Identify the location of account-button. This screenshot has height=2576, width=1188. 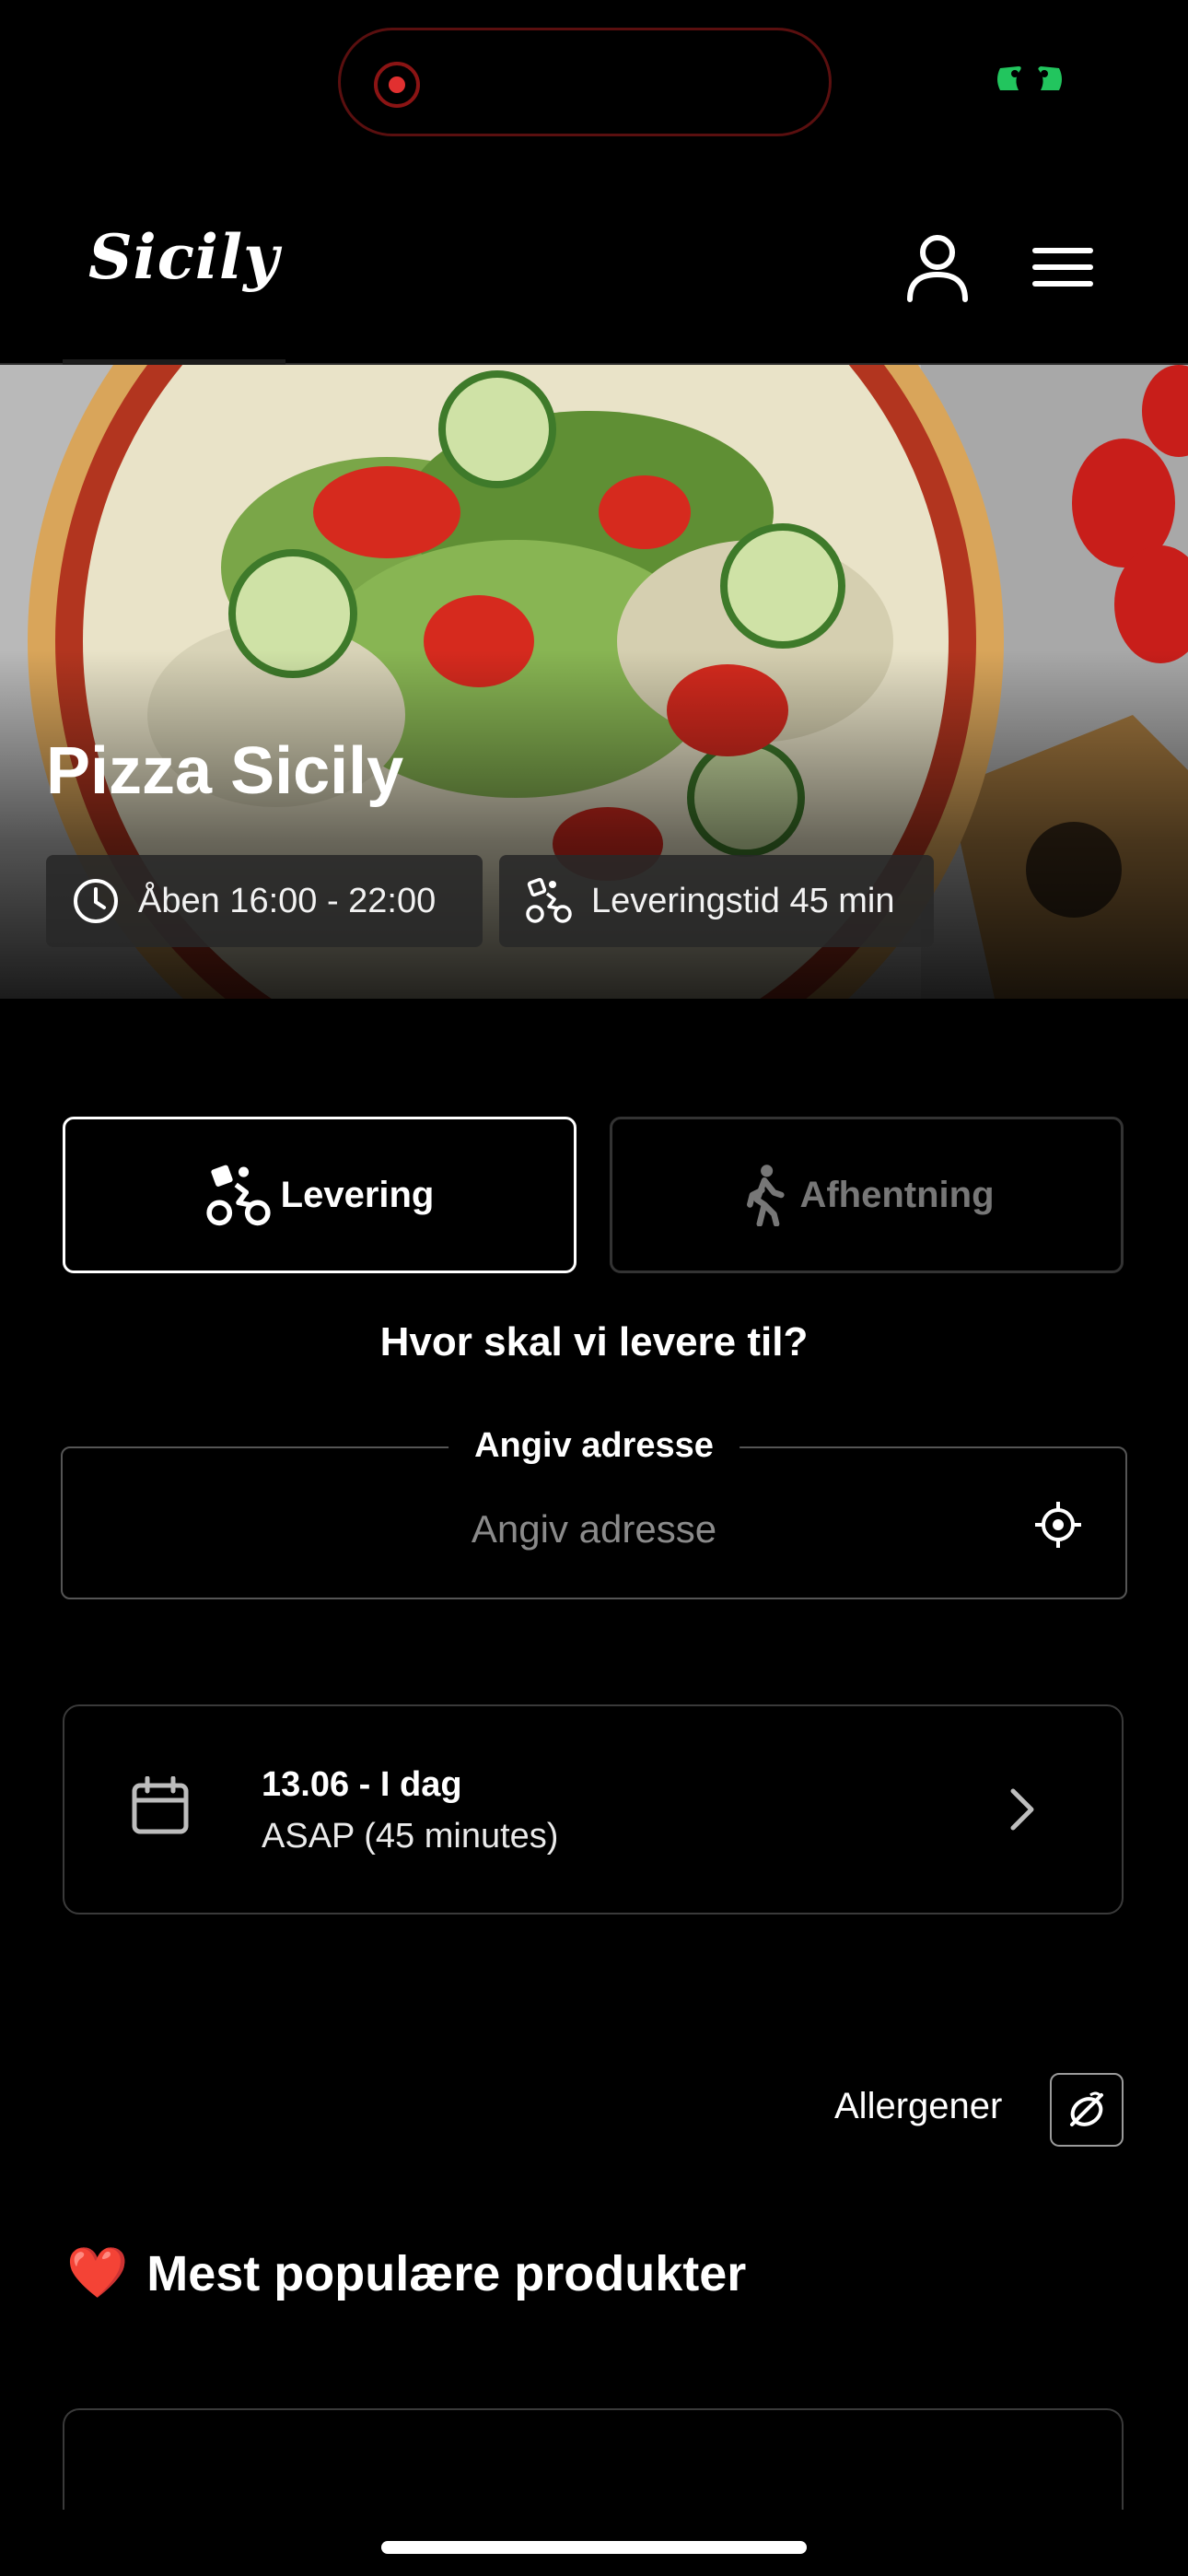
(937, 267).